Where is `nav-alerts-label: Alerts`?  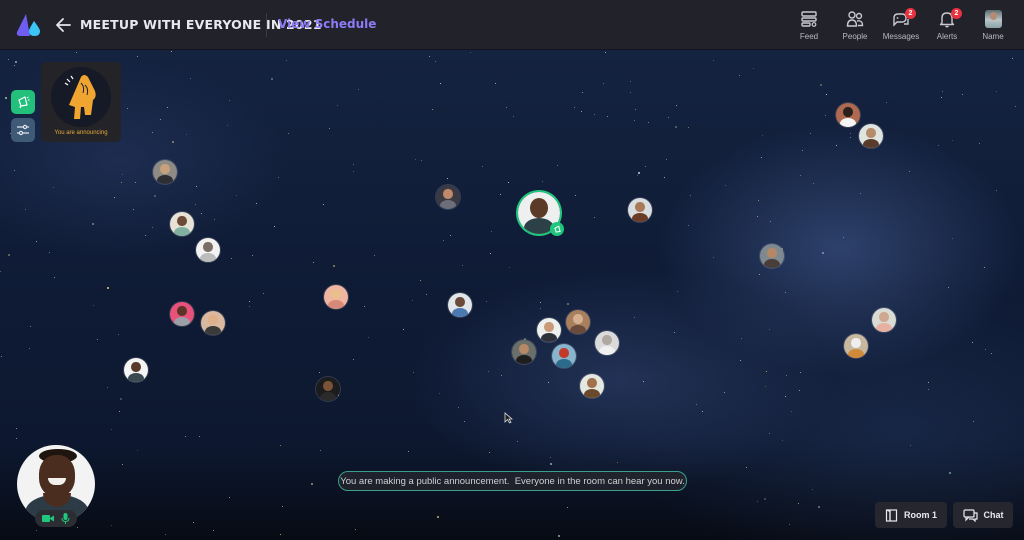
nav-alerts-label: Alerts is located at coordinates (947, 36).